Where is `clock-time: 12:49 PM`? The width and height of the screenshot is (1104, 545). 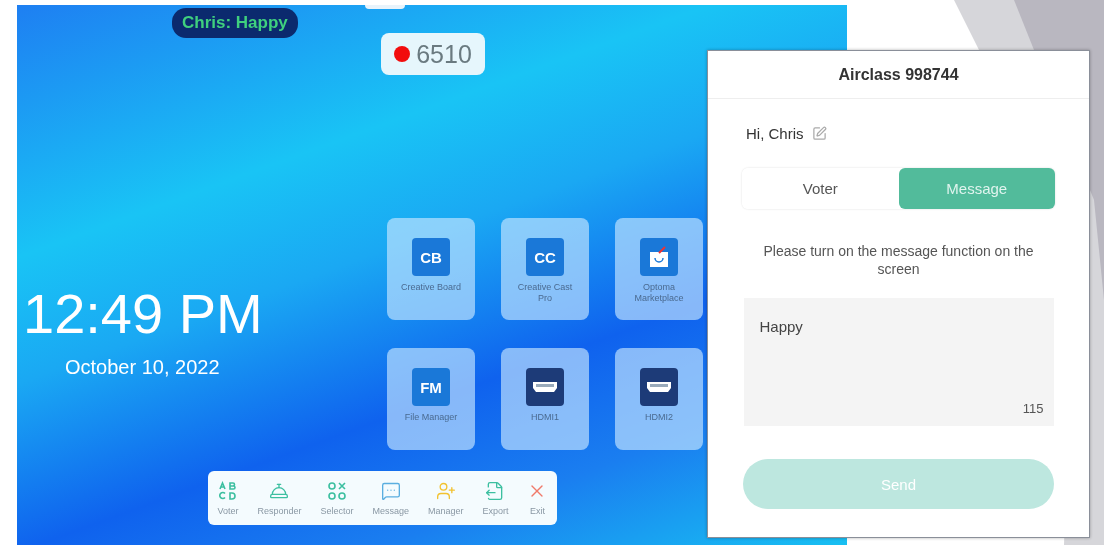
clock-time: 12:49 PM is located at coordinates (143, 313).